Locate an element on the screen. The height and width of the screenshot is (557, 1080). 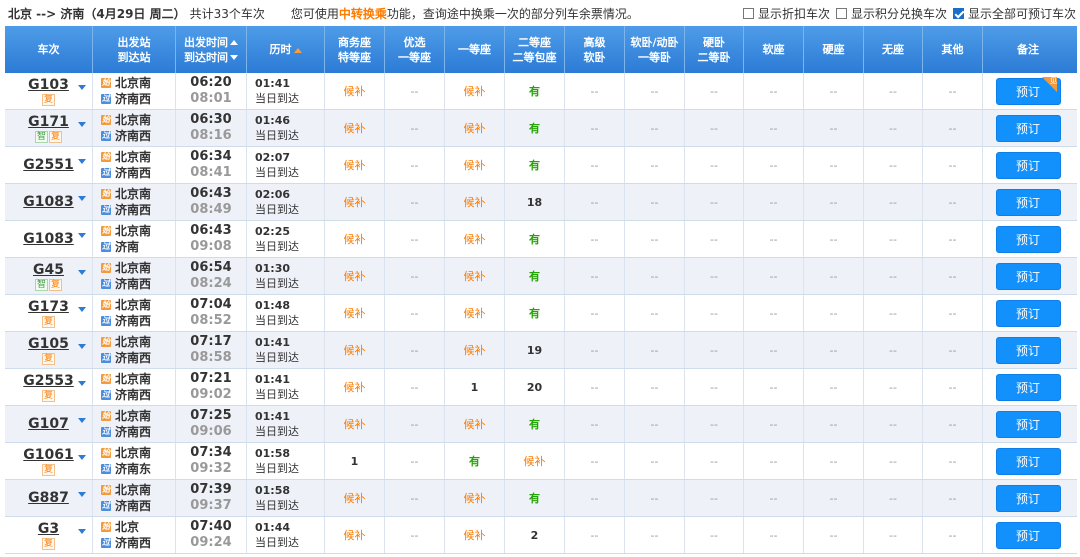
show-points-option: 显示积分兑换车次 is located at coordinates (891, 13).